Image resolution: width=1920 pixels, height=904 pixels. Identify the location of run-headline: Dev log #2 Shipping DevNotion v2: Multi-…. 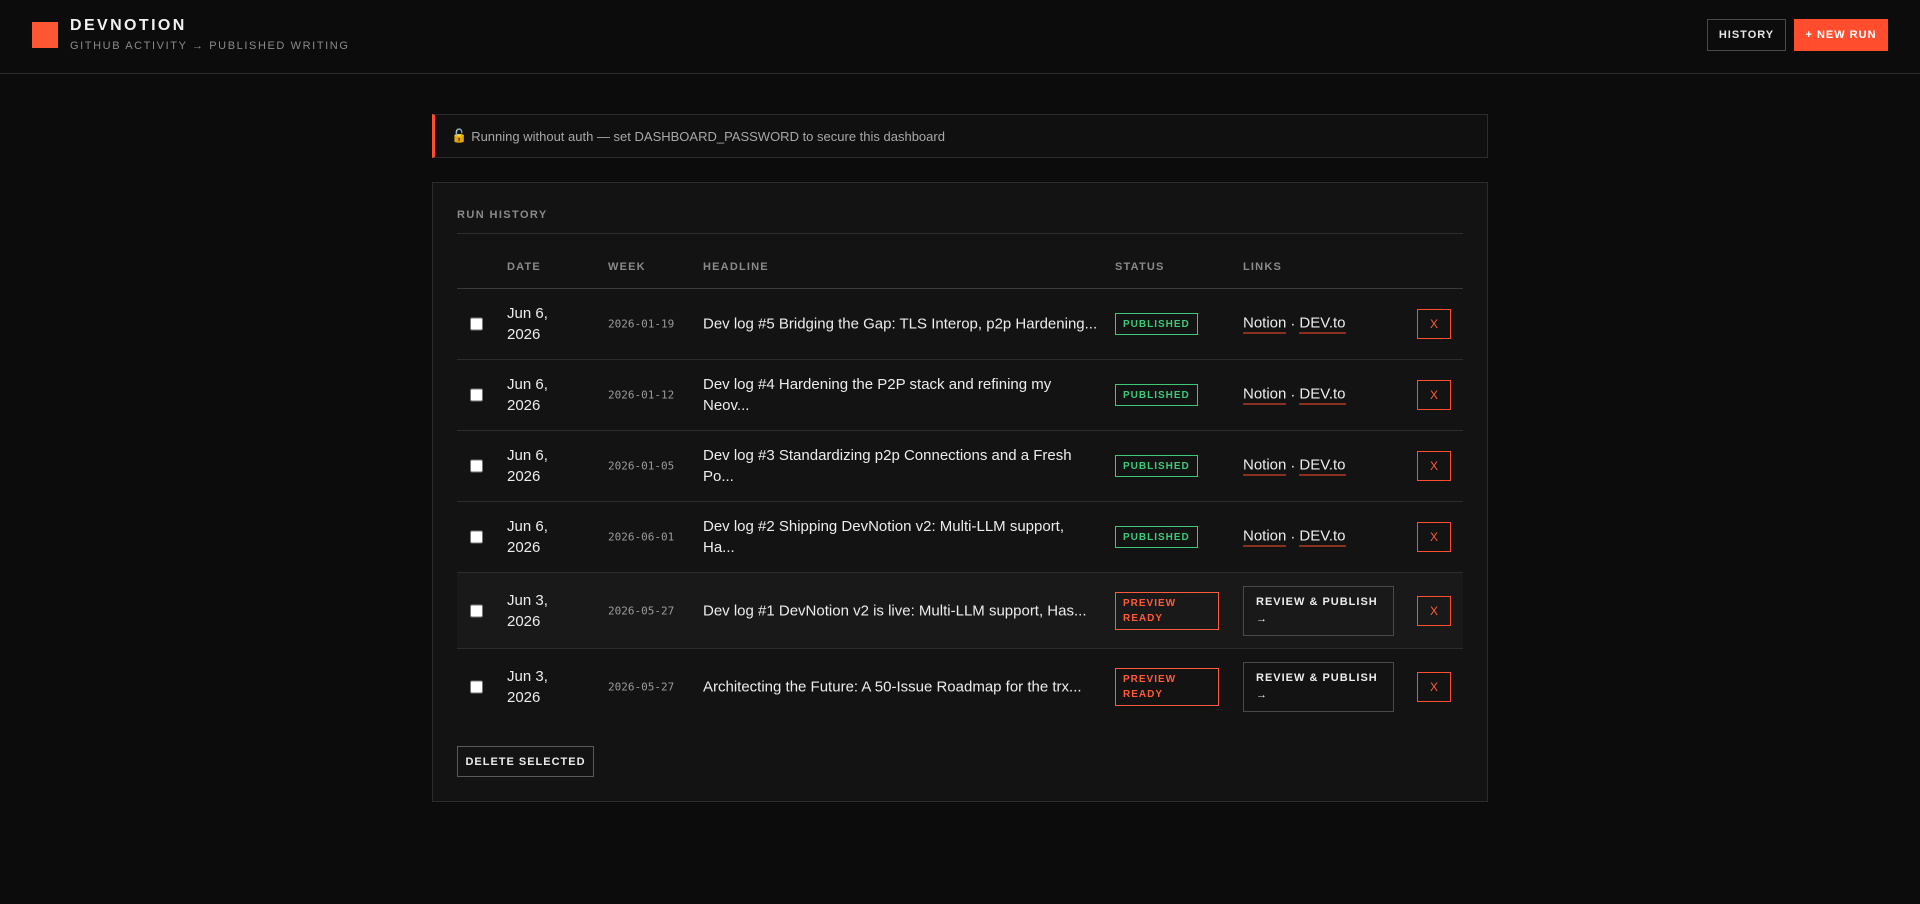
(884, 537).